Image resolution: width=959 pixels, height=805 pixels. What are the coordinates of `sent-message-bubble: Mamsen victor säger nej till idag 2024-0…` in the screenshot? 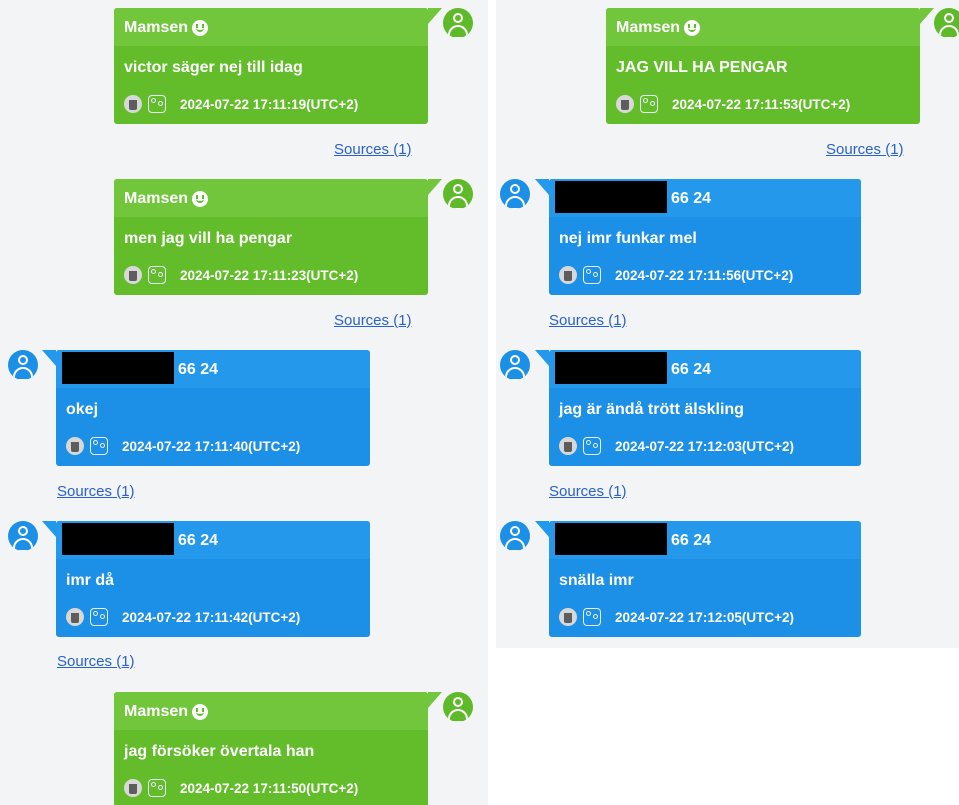 It's located at (278, 66).